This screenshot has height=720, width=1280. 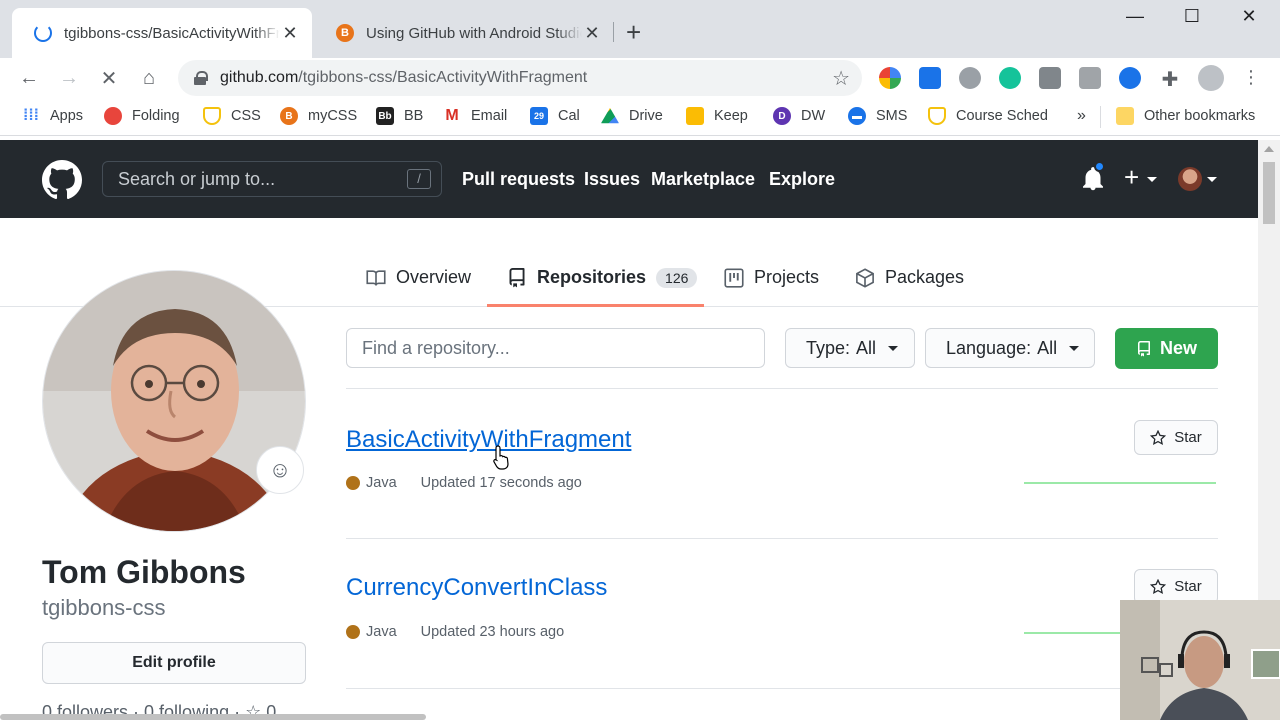 I want to click on bookmark-star-icon: ☆, so click(x=841, y=78).